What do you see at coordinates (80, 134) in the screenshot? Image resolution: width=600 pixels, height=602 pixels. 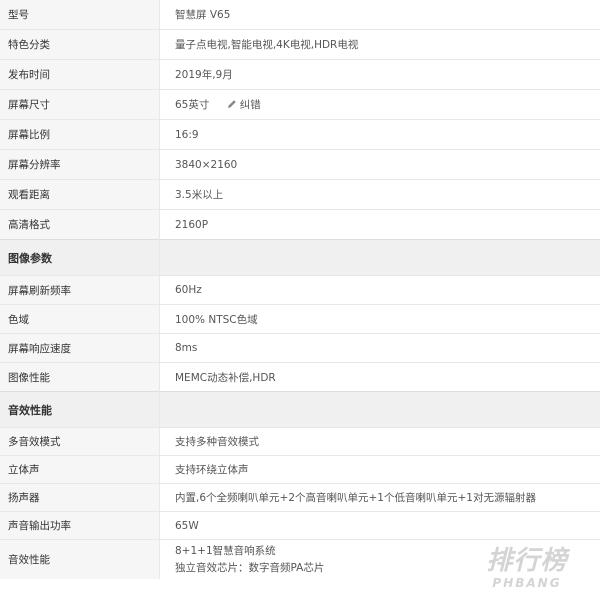 I see `spec-label: 屏幕比例` at bounding box center [80, 134].